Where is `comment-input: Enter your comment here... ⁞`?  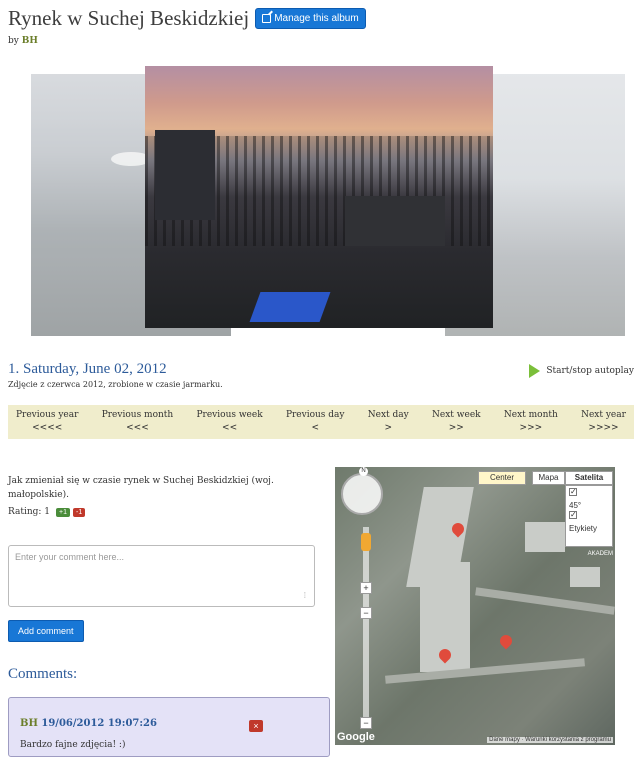 comment-input: Enter your comment here... ⁞ is located at coordinates (161, 576).